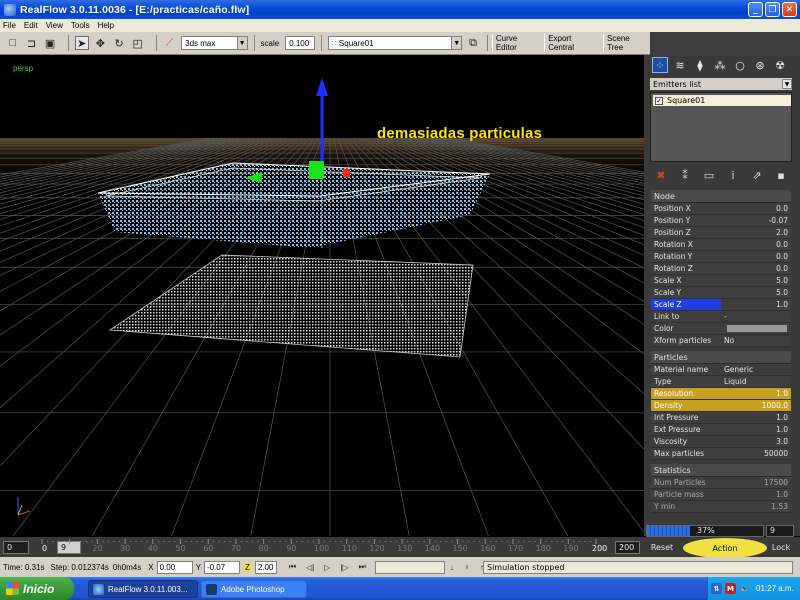 The width and height of the screenshot is (800, 600). Describe the element at coordinates (81, 43) in the screenshot. I see `select-arrow-icon: ➤` at that location.